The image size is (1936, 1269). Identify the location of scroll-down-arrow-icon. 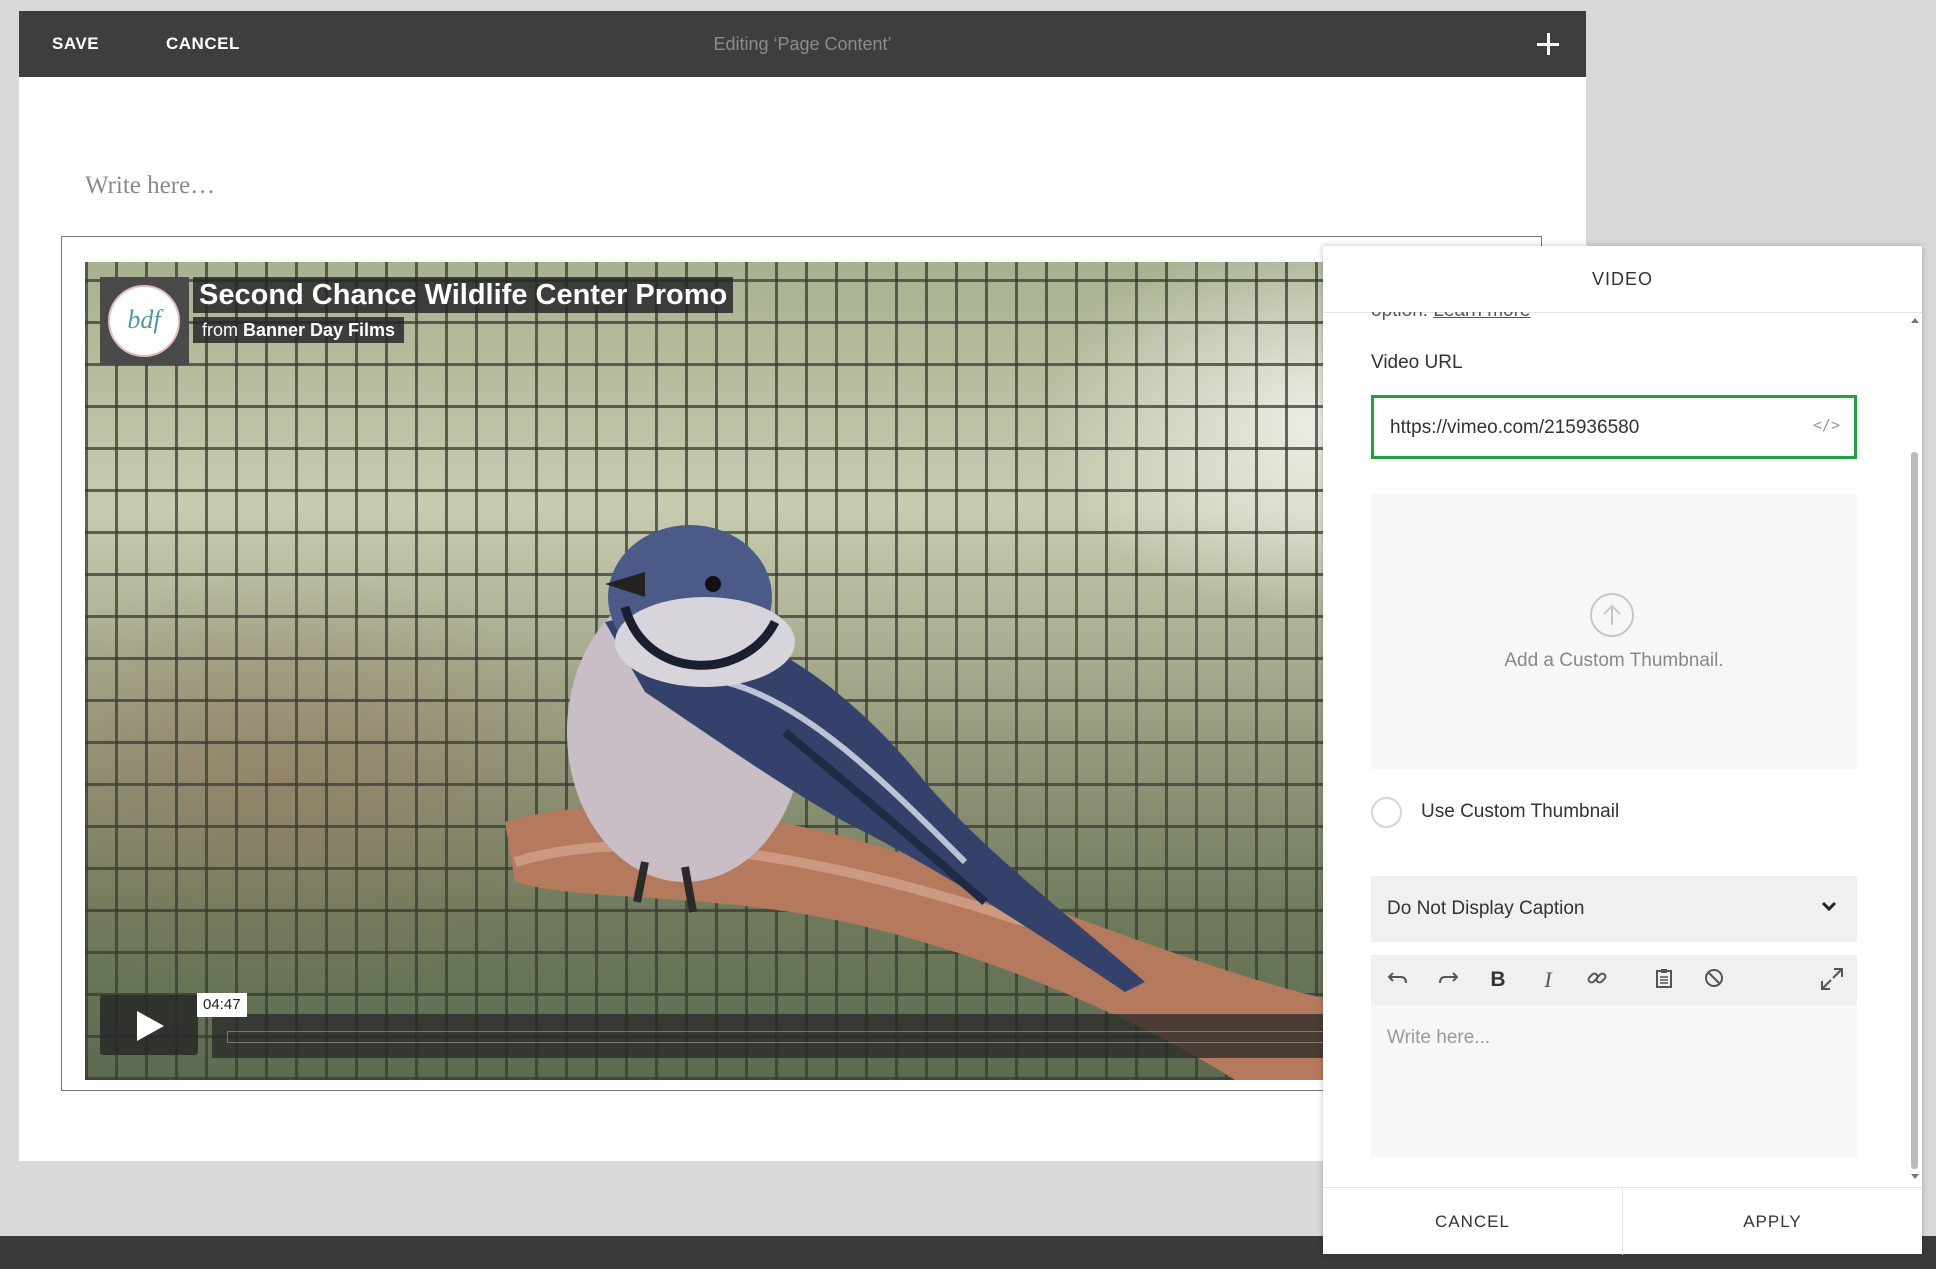
(1915, 1176).